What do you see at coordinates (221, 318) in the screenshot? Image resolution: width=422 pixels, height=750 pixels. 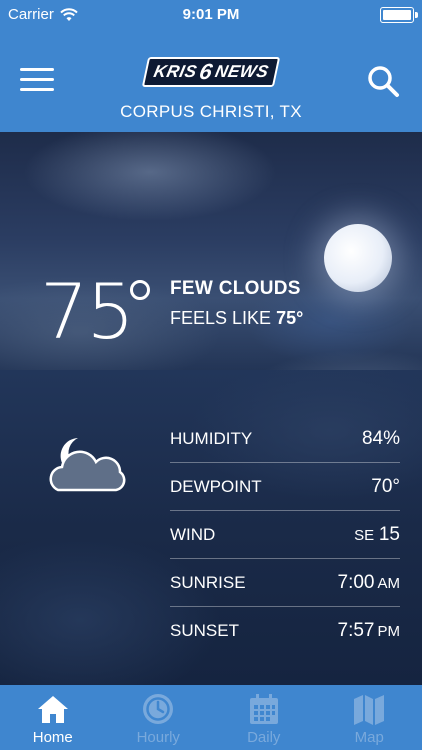 I see `feels-like-label: FEELS LIKE` at bounding box center [221, 318].